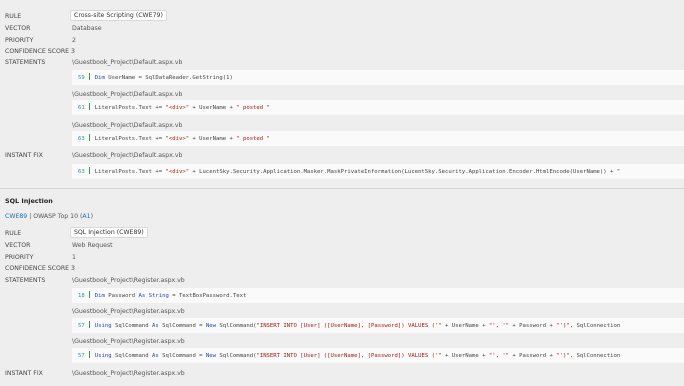  I want to click on priority-value: 2, so click(74, 40).